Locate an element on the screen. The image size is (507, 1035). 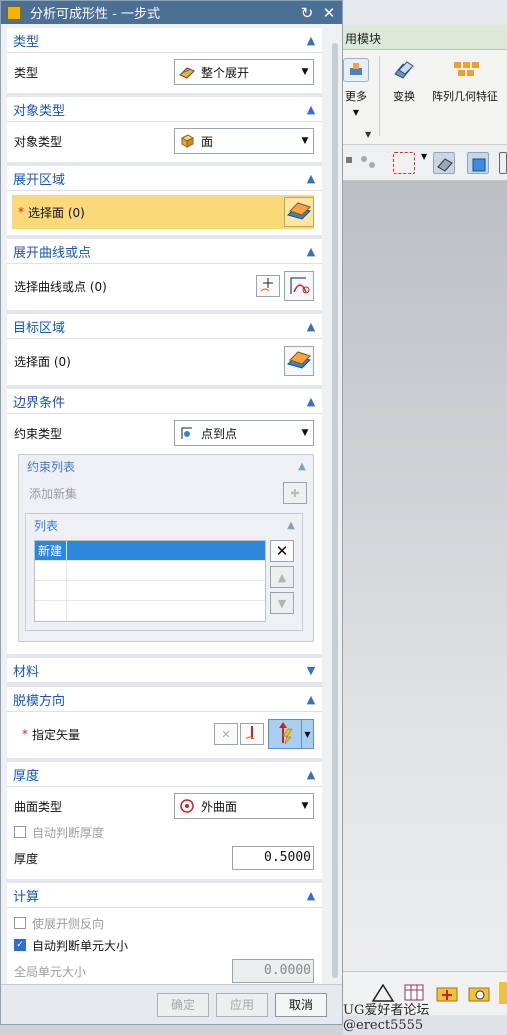
section-compute: 计算 ▲ 使展开侧反向 ✓ 自动判断单元大小 全局单元大小 0.0000 is located at coordinates (164, 934).